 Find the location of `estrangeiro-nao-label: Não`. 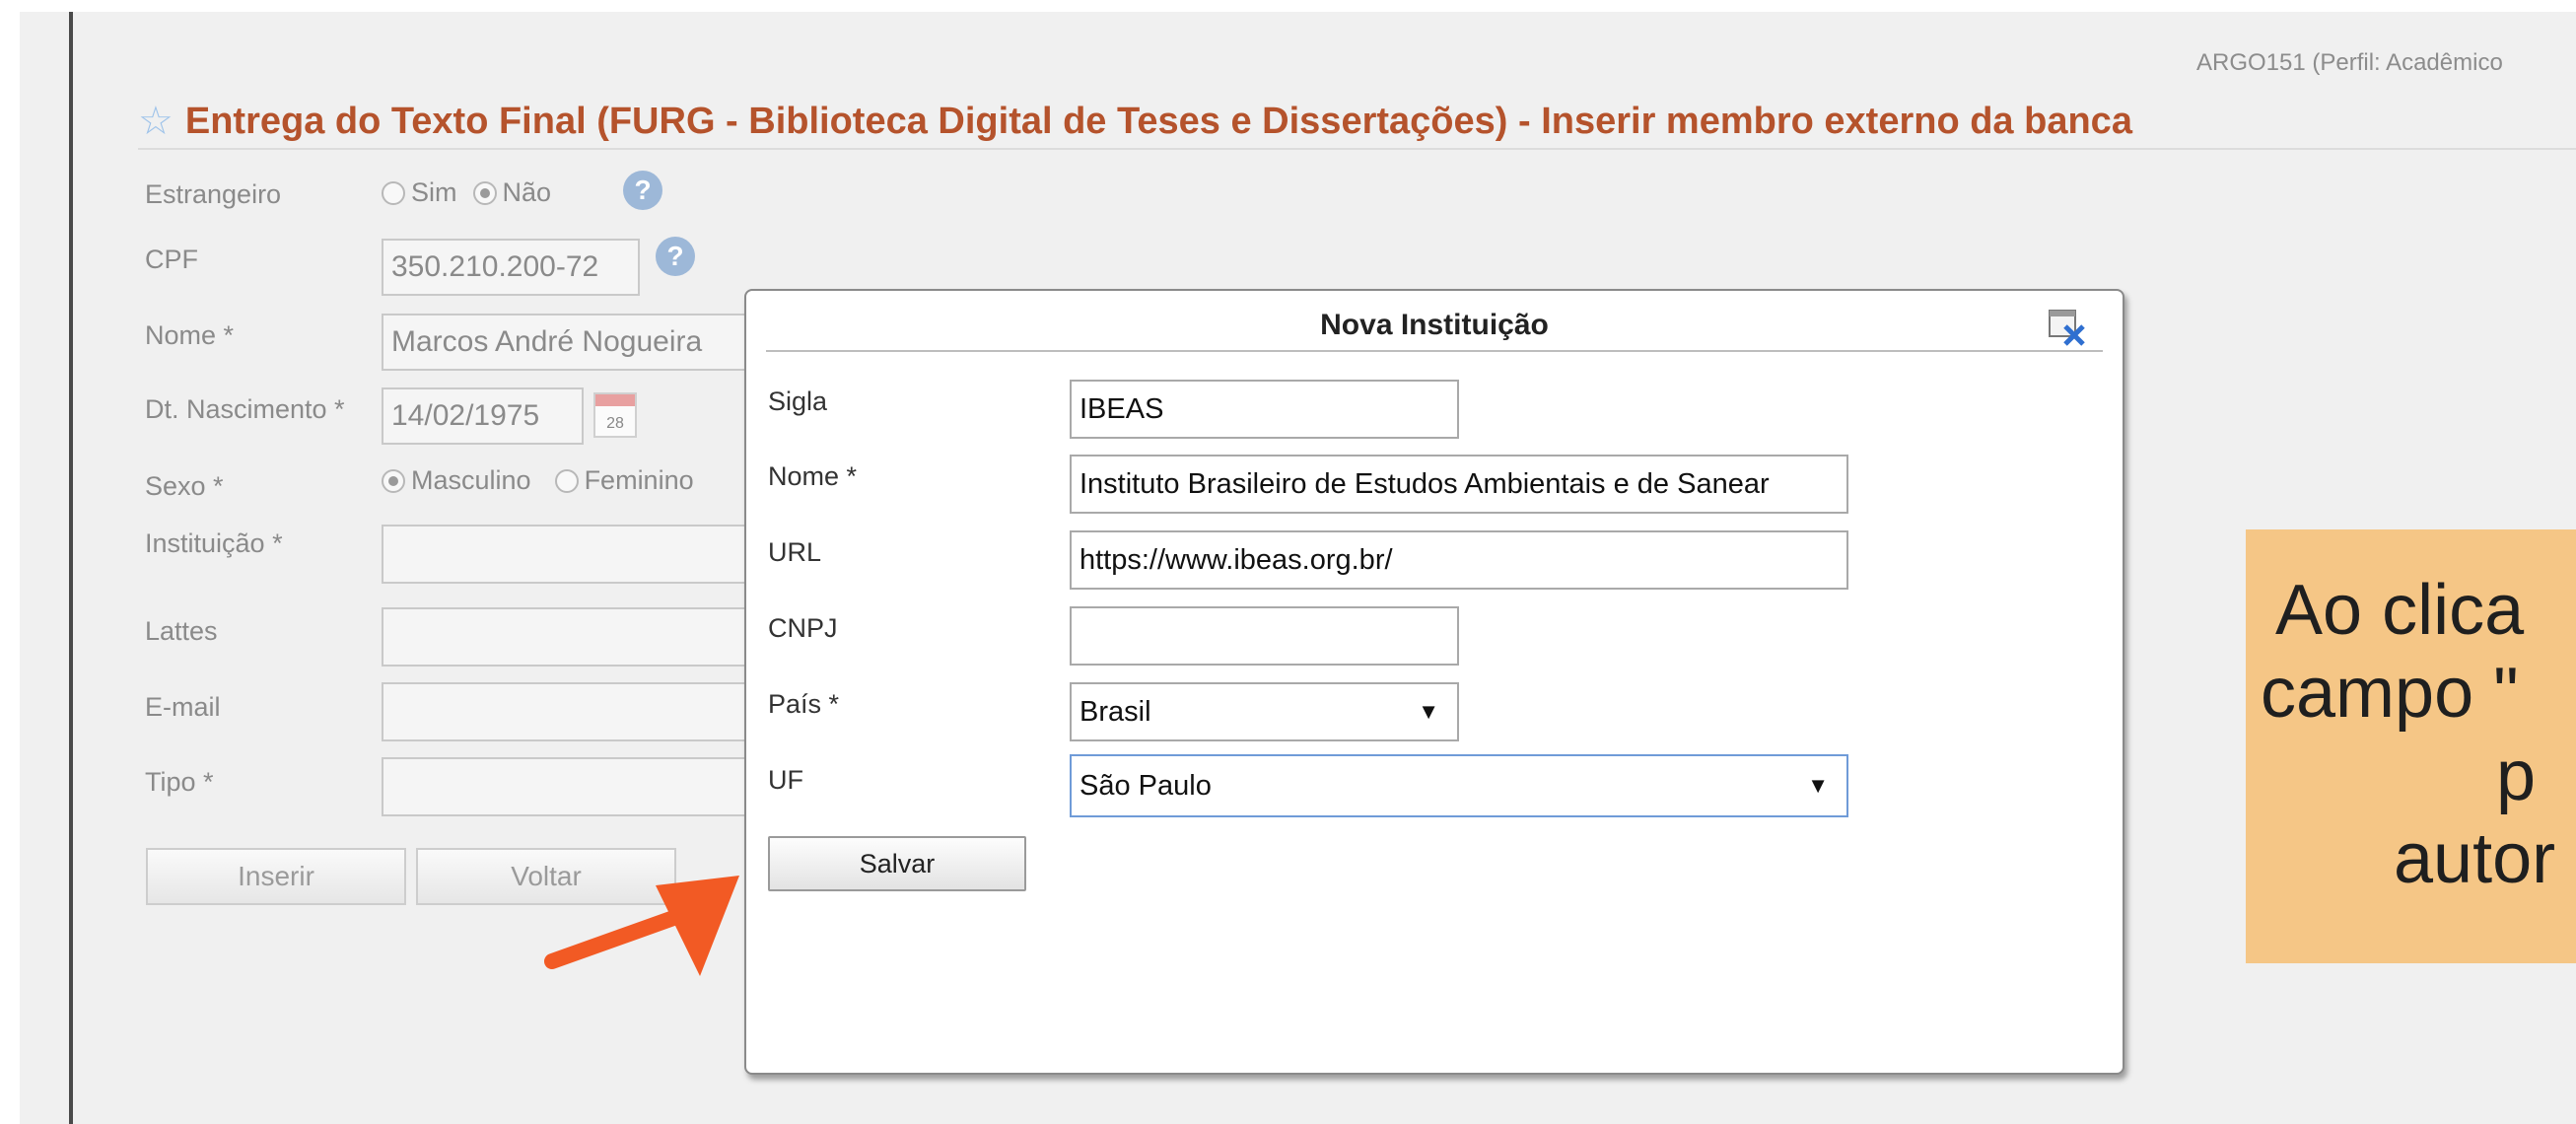

estrangeiro-nao-label: Não is located at coordinates (527, 192).